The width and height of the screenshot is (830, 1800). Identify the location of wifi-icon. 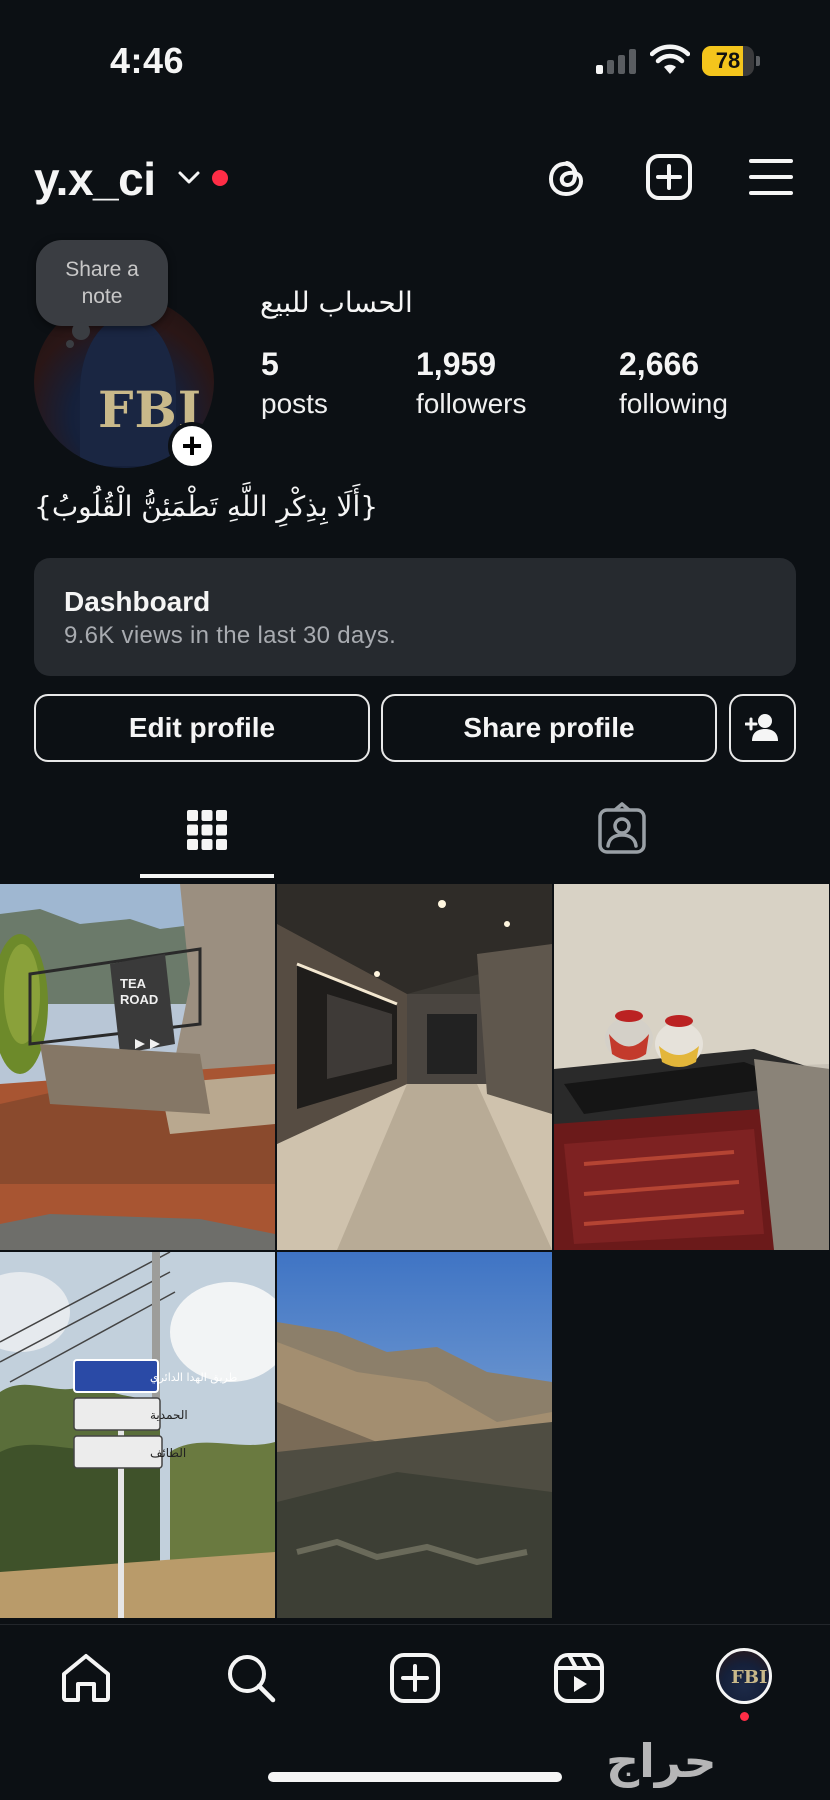
(670, 59).